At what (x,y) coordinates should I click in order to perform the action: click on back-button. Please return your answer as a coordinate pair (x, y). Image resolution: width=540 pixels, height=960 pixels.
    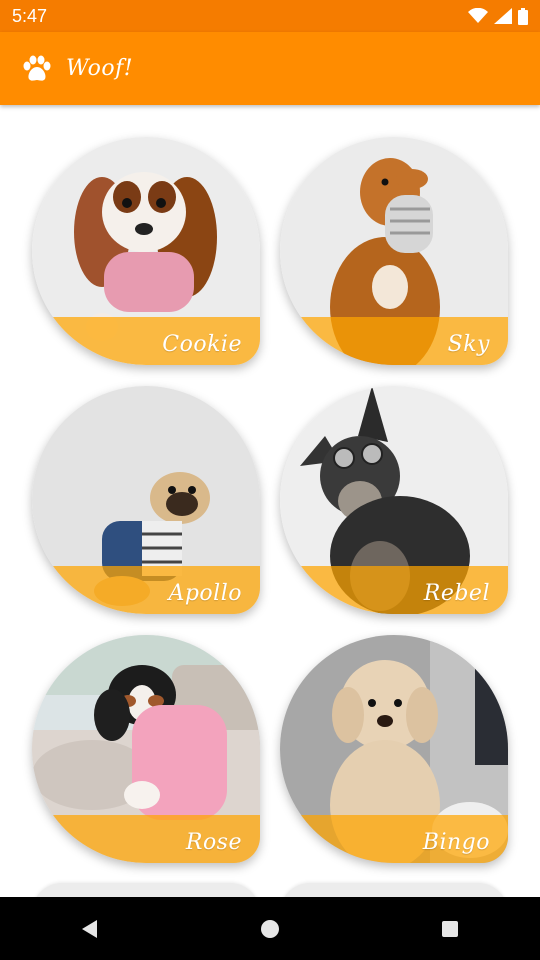
    Looking at the image, I should click on (90, 929).